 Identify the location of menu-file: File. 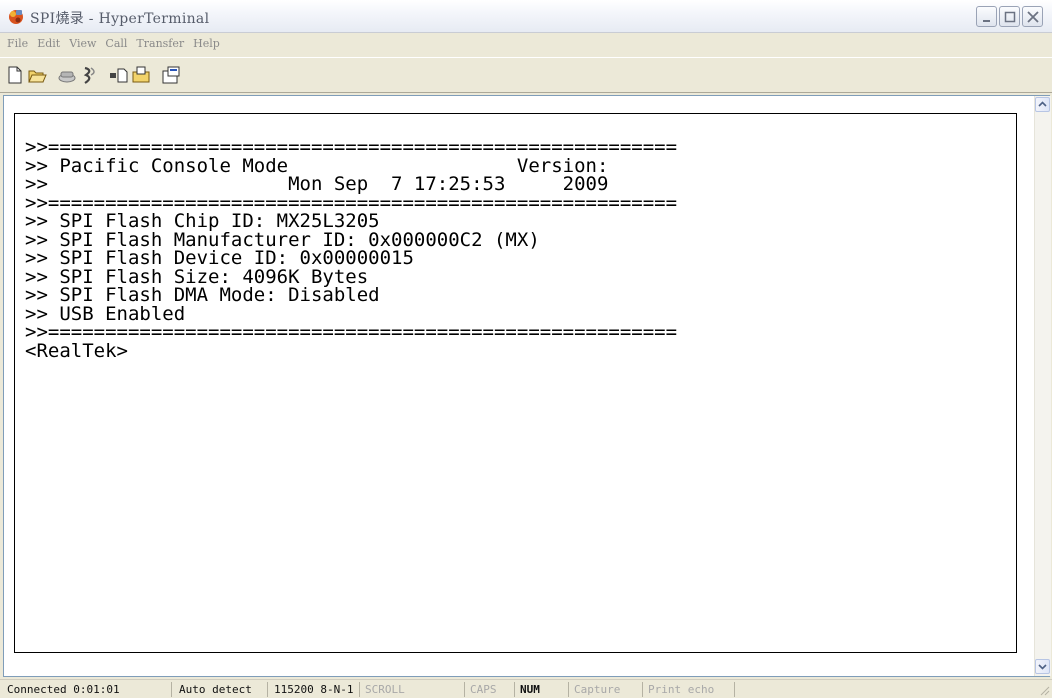
(17, 42).